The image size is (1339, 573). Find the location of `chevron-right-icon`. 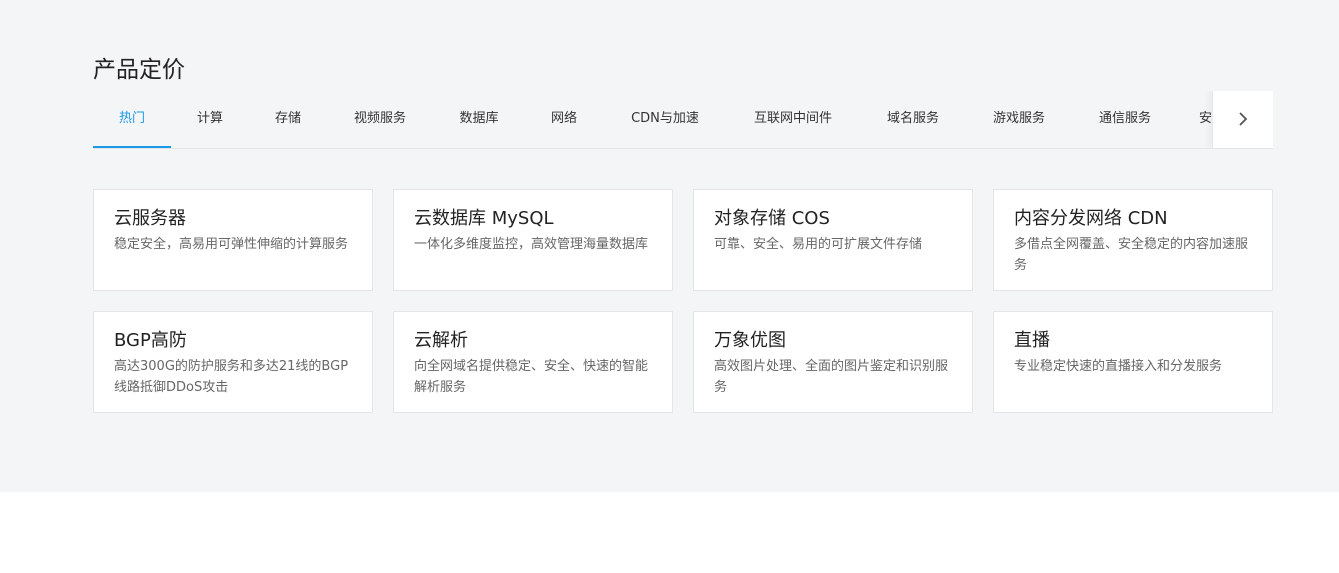

chevron-right-icon is located at coordinates (1243, 119).